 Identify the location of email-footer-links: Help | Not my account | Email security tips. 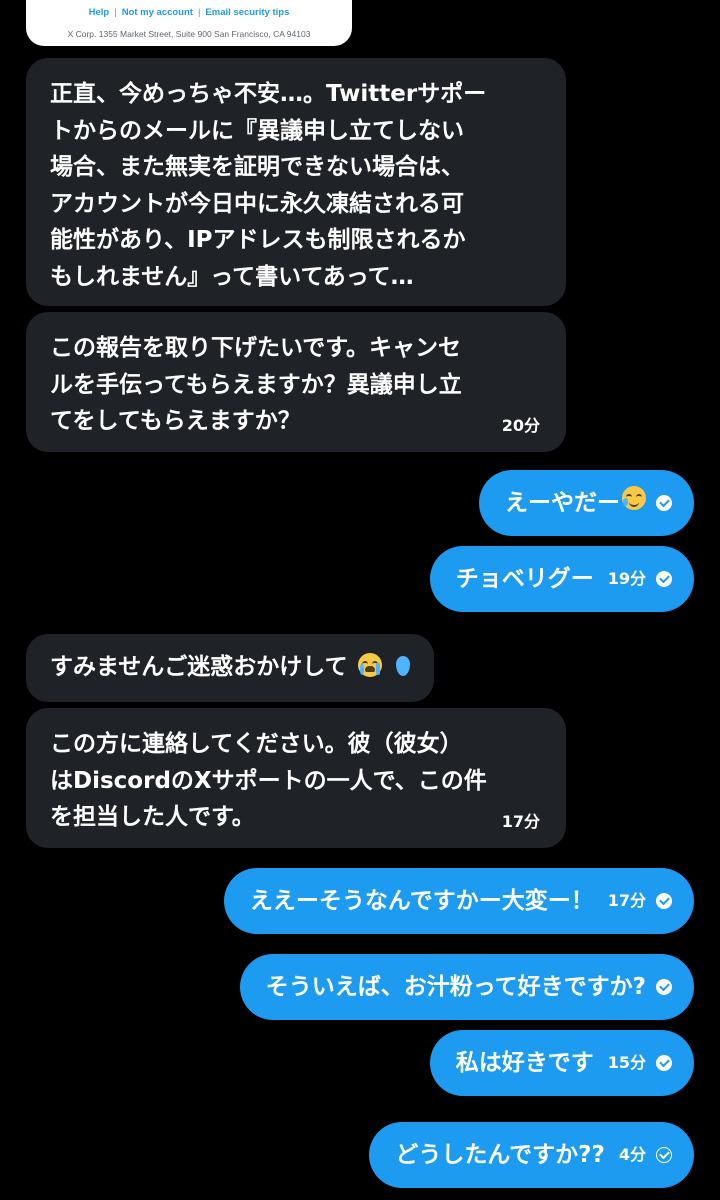
(189, 12).